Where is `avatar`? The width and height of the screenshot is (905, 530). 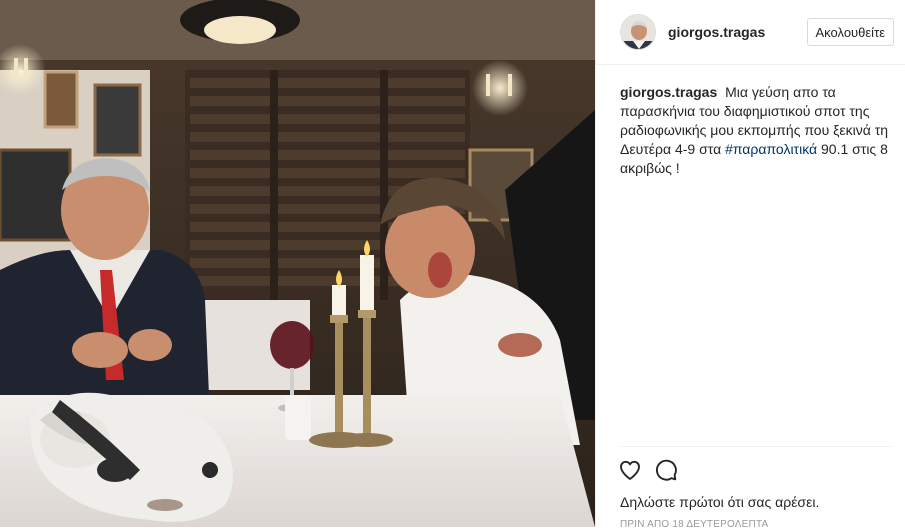
avatar is located at coordinates (638, 32).